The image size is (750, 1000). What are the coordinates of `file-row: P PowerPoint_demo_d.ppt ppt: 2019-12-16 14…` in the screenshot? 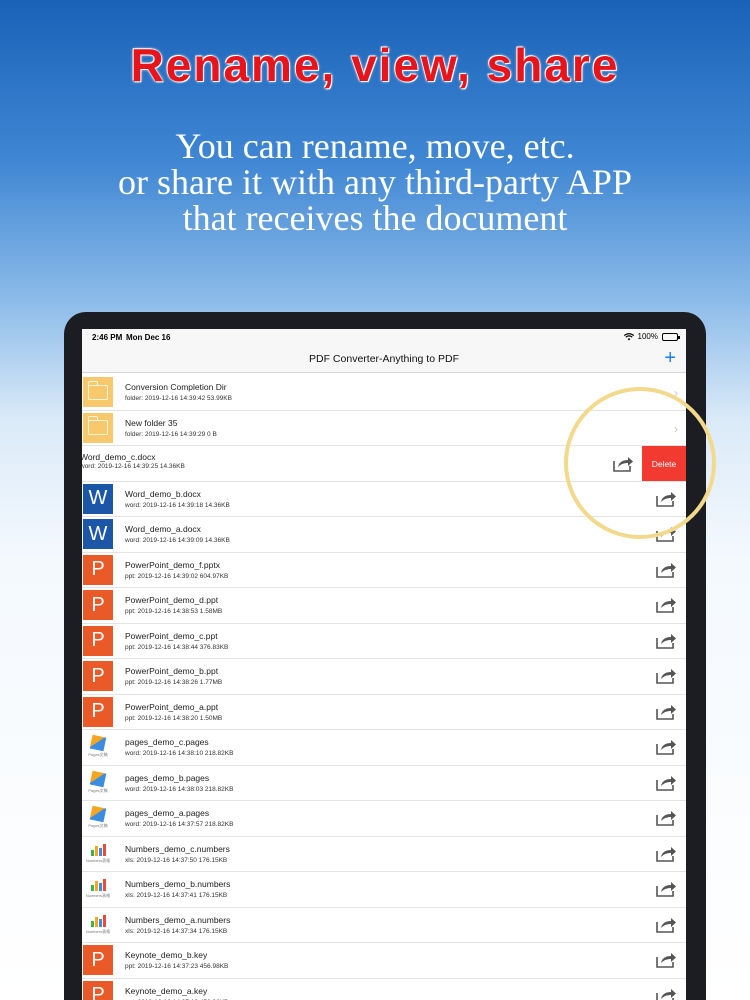 It's located at (384, 606).